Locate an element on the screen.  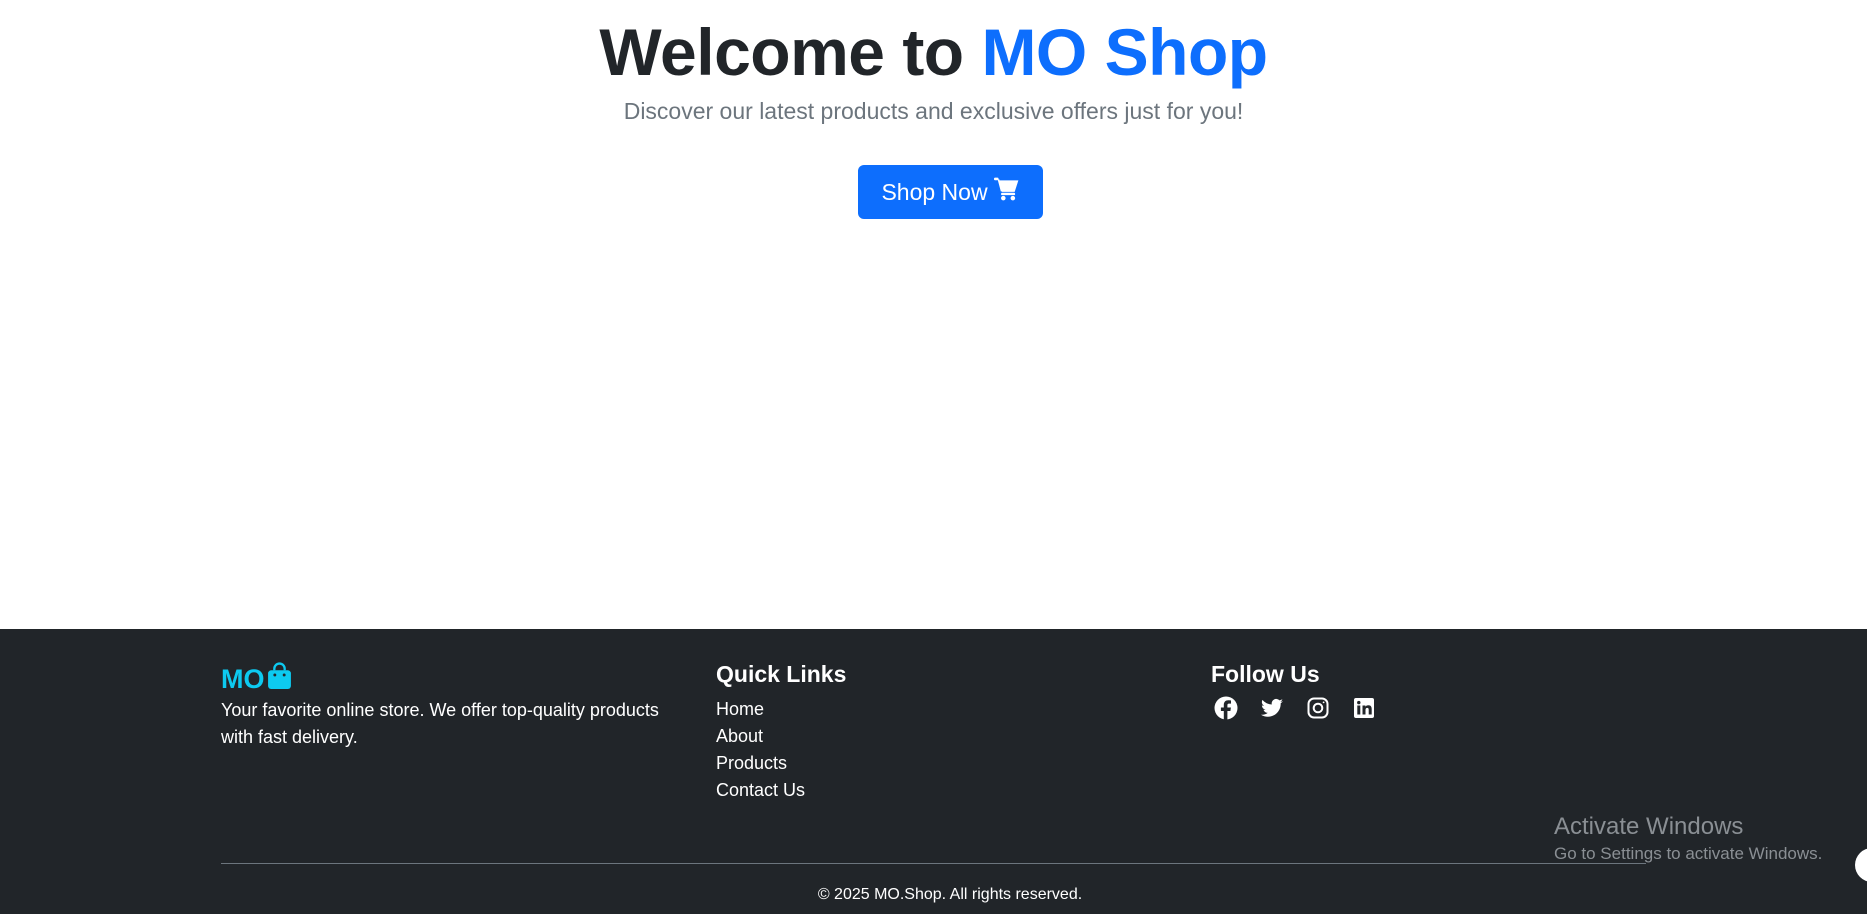
follow-us-title: Follow Us is located at coordinates (1265, 674).